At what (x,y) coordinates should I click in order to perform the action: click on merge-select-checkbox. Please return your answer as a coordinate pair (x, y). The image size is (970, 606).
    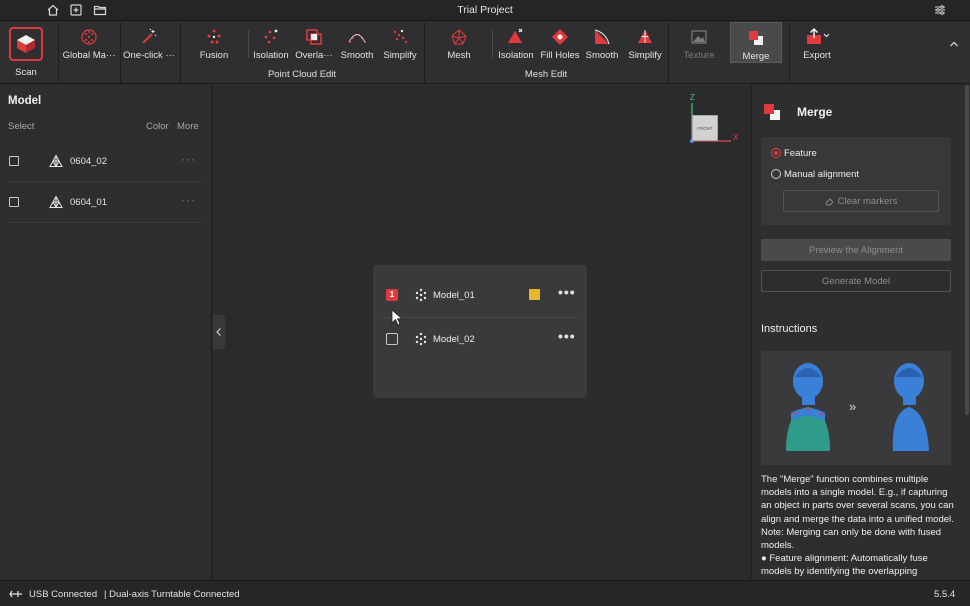
    Looking at the image, I should click on (392, 339).